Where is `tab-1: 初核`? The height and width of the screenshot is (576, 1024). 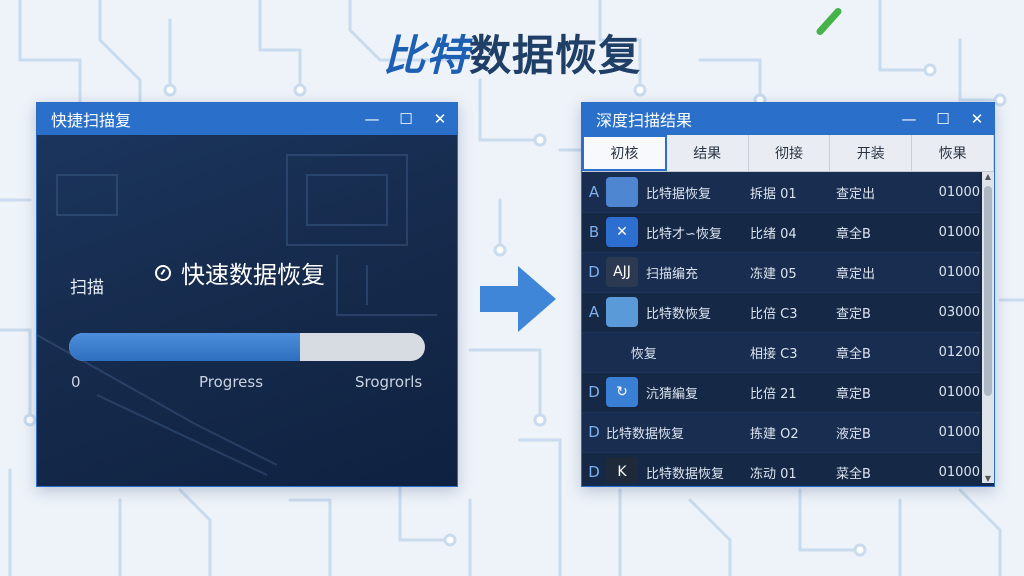 tab-1: 初核 is located at coordinates (624, 153).